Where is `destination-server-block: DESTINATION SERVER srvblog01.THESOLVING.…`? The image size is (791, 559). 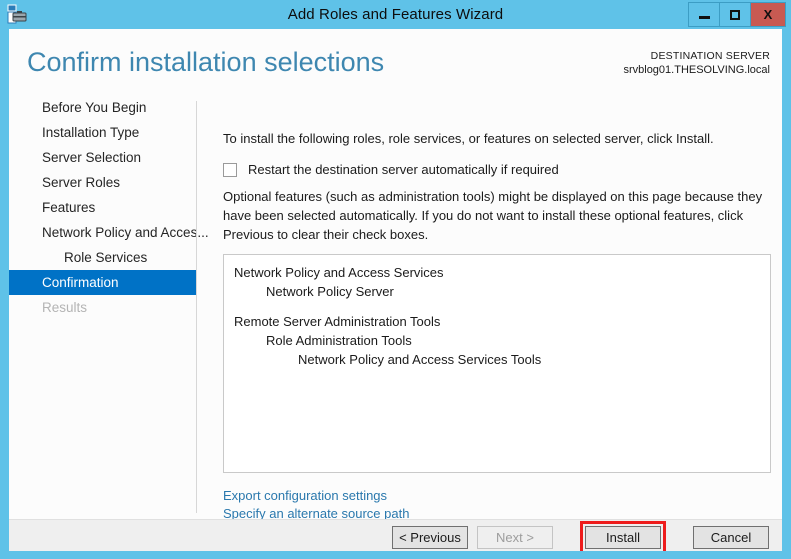 destination-server-block: DESTINATION SERVER srvblog01.THESOLVING.… is located at coordinates (696, 63).